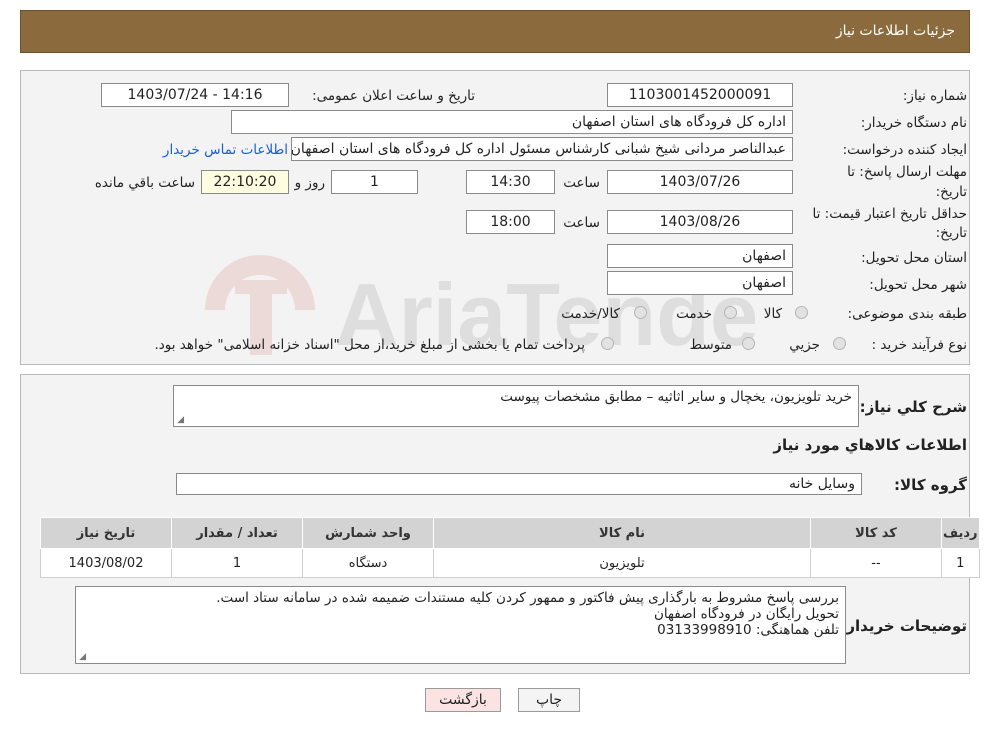 The width and height of the screenshot is (985, 733). I want to click on province-field: اصفهان, so click(700, 256).